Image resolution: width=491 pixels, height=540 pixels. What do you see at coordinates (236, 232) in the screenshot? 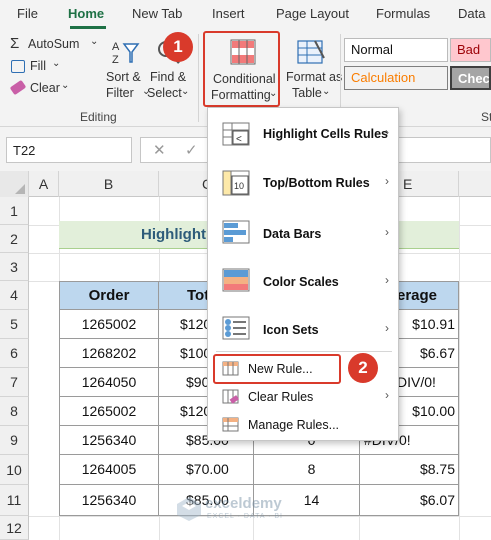
I see `data-bars-icon` at bounding box center [236, 232].